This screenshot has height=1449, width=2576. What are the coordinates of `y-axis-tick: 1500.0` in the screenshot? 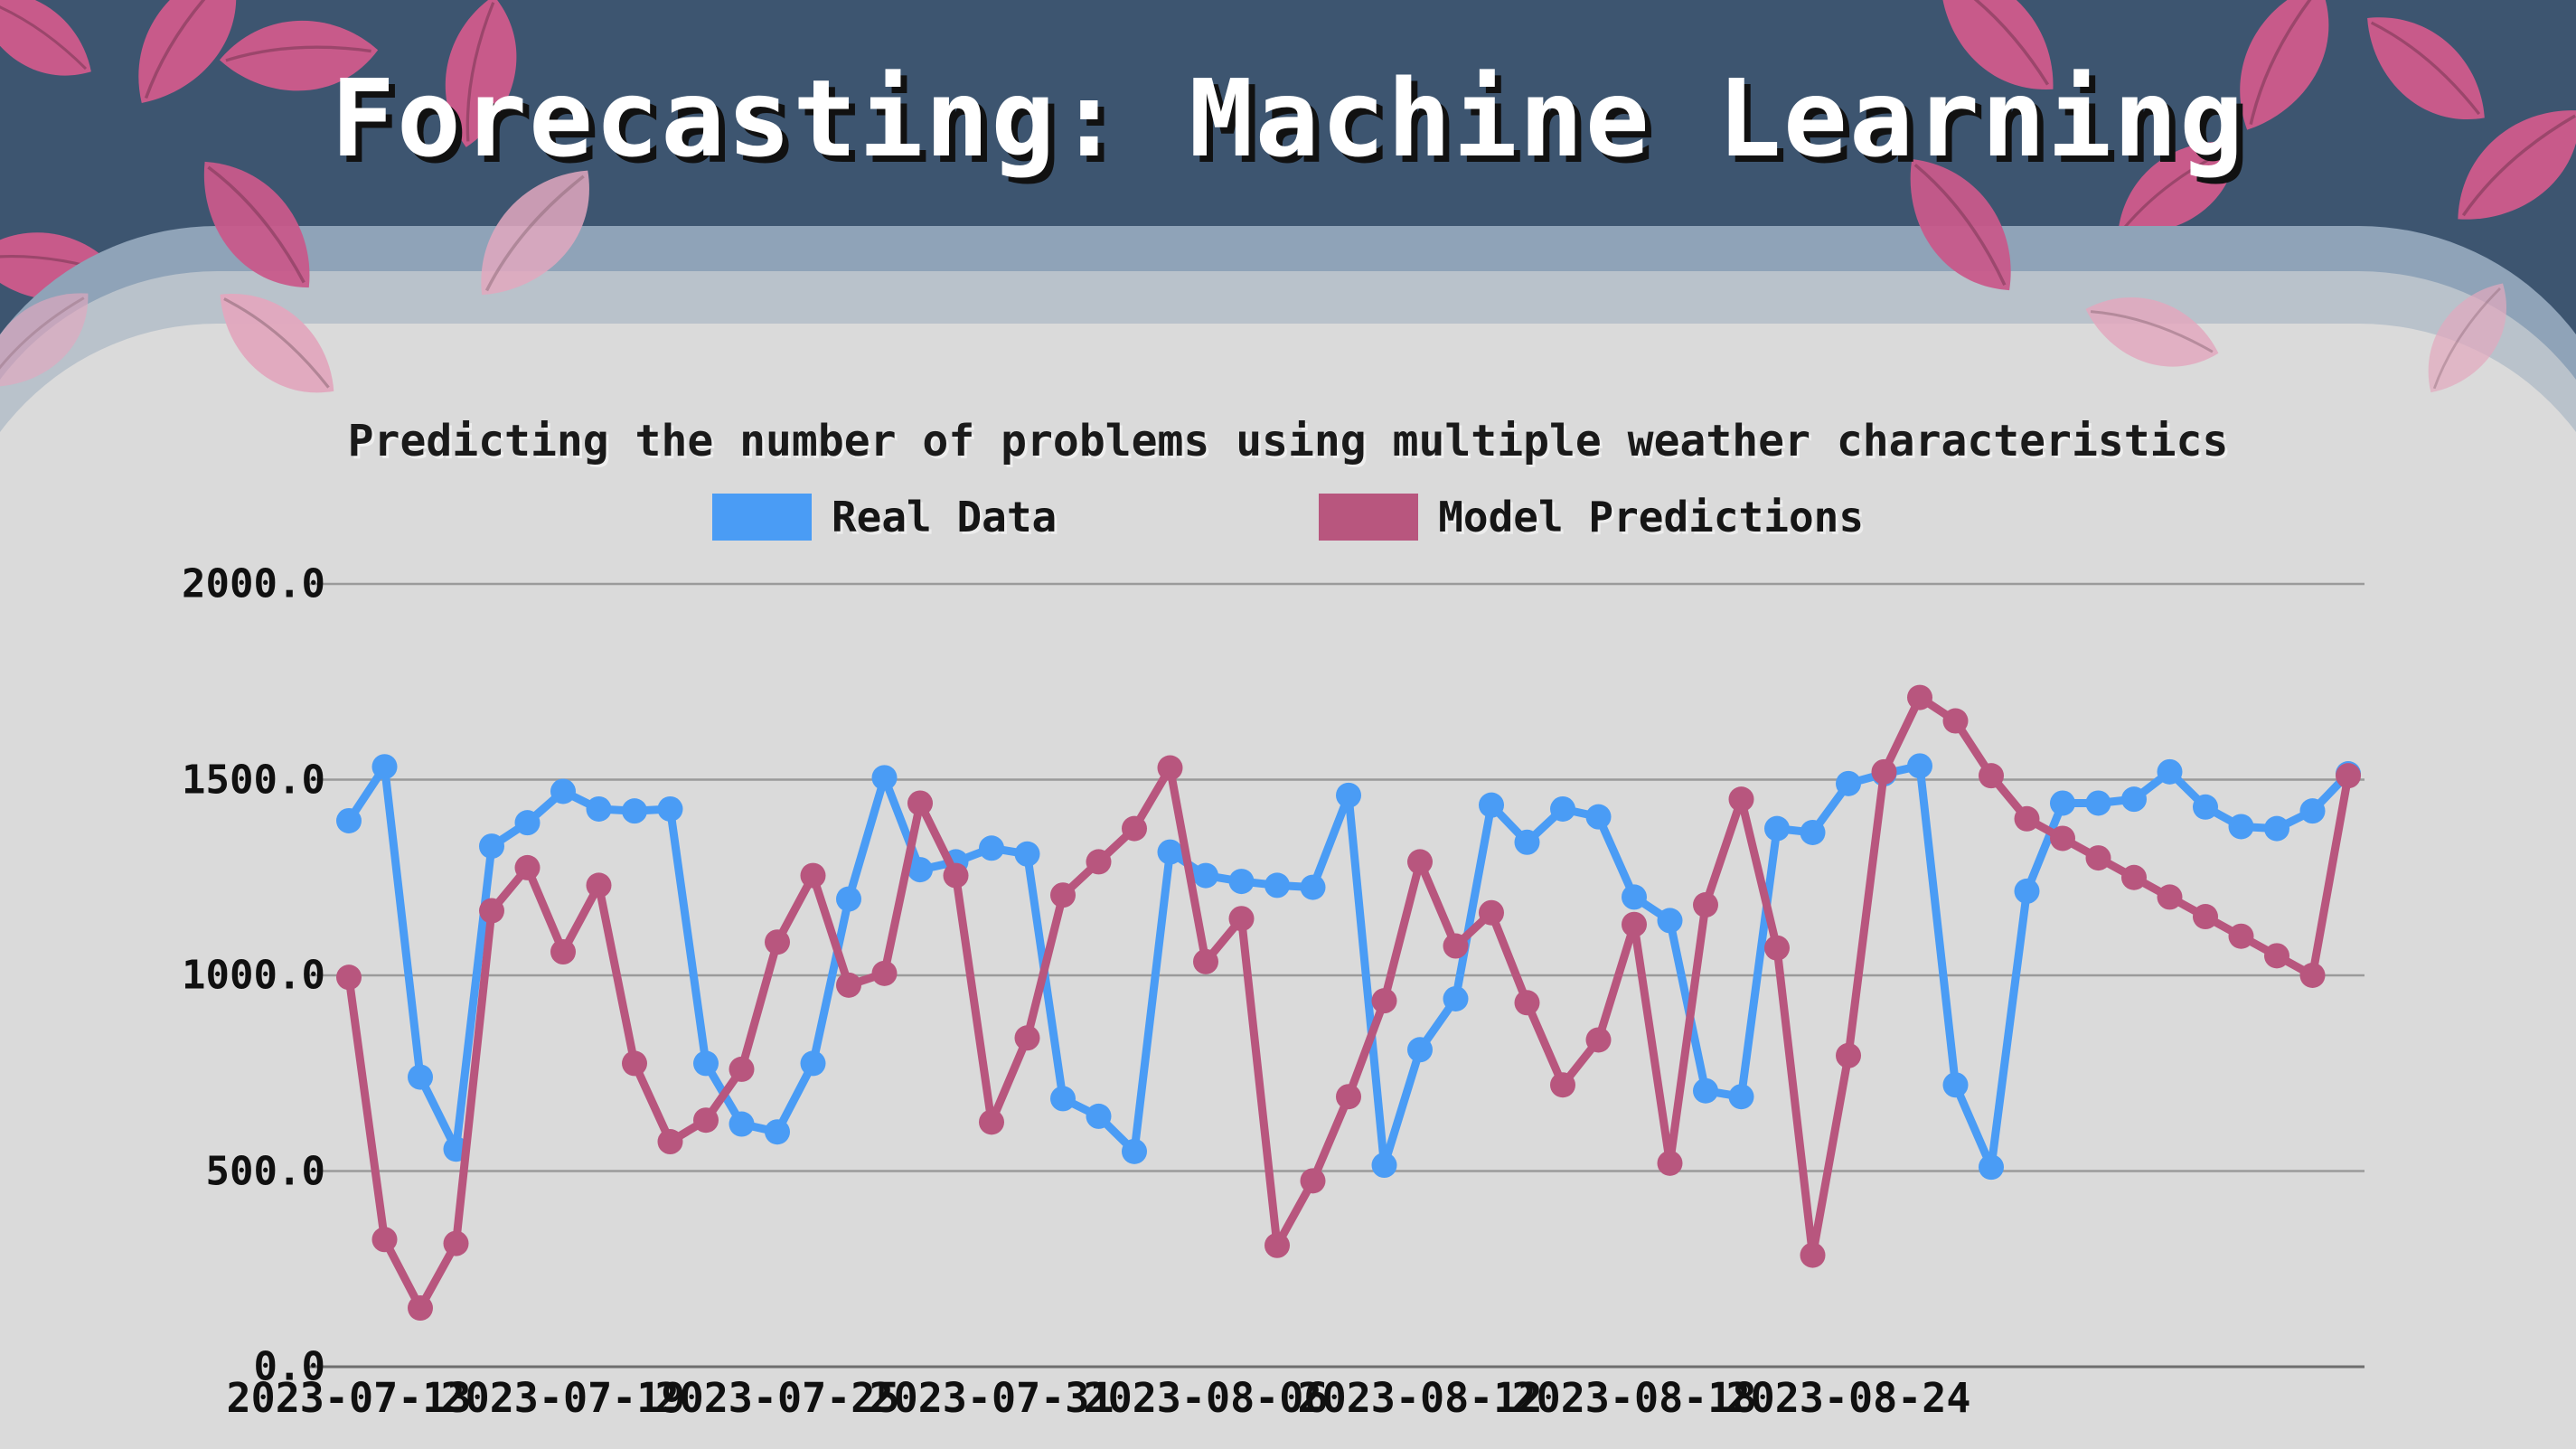 It's located at (253, 780).